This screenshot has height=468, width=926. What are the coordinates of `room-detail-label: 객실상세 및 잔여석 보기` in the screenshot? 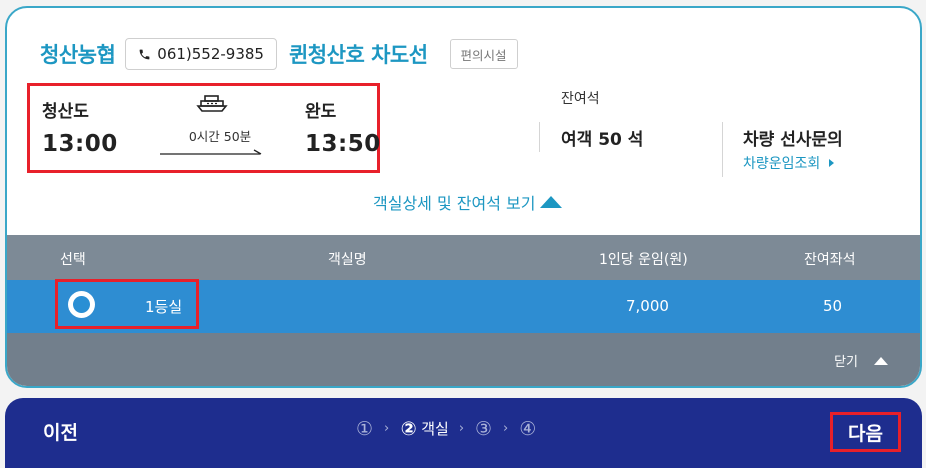 It's located at (454, 203).